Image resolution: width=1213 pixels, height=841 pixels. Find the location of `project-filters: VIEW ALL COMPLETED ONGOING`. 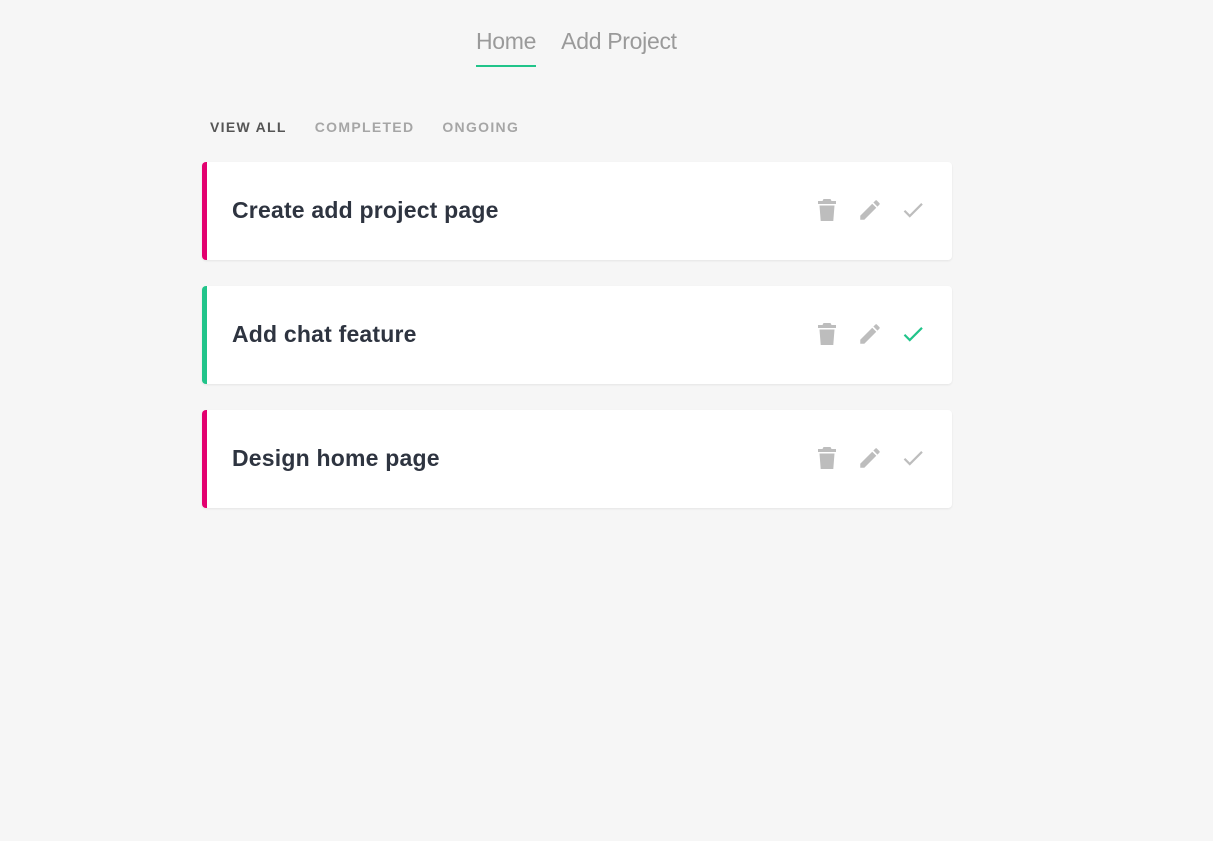

project-filters: VIEW ALL COMPLETED ONGOING is located at coordinates (364, 127).